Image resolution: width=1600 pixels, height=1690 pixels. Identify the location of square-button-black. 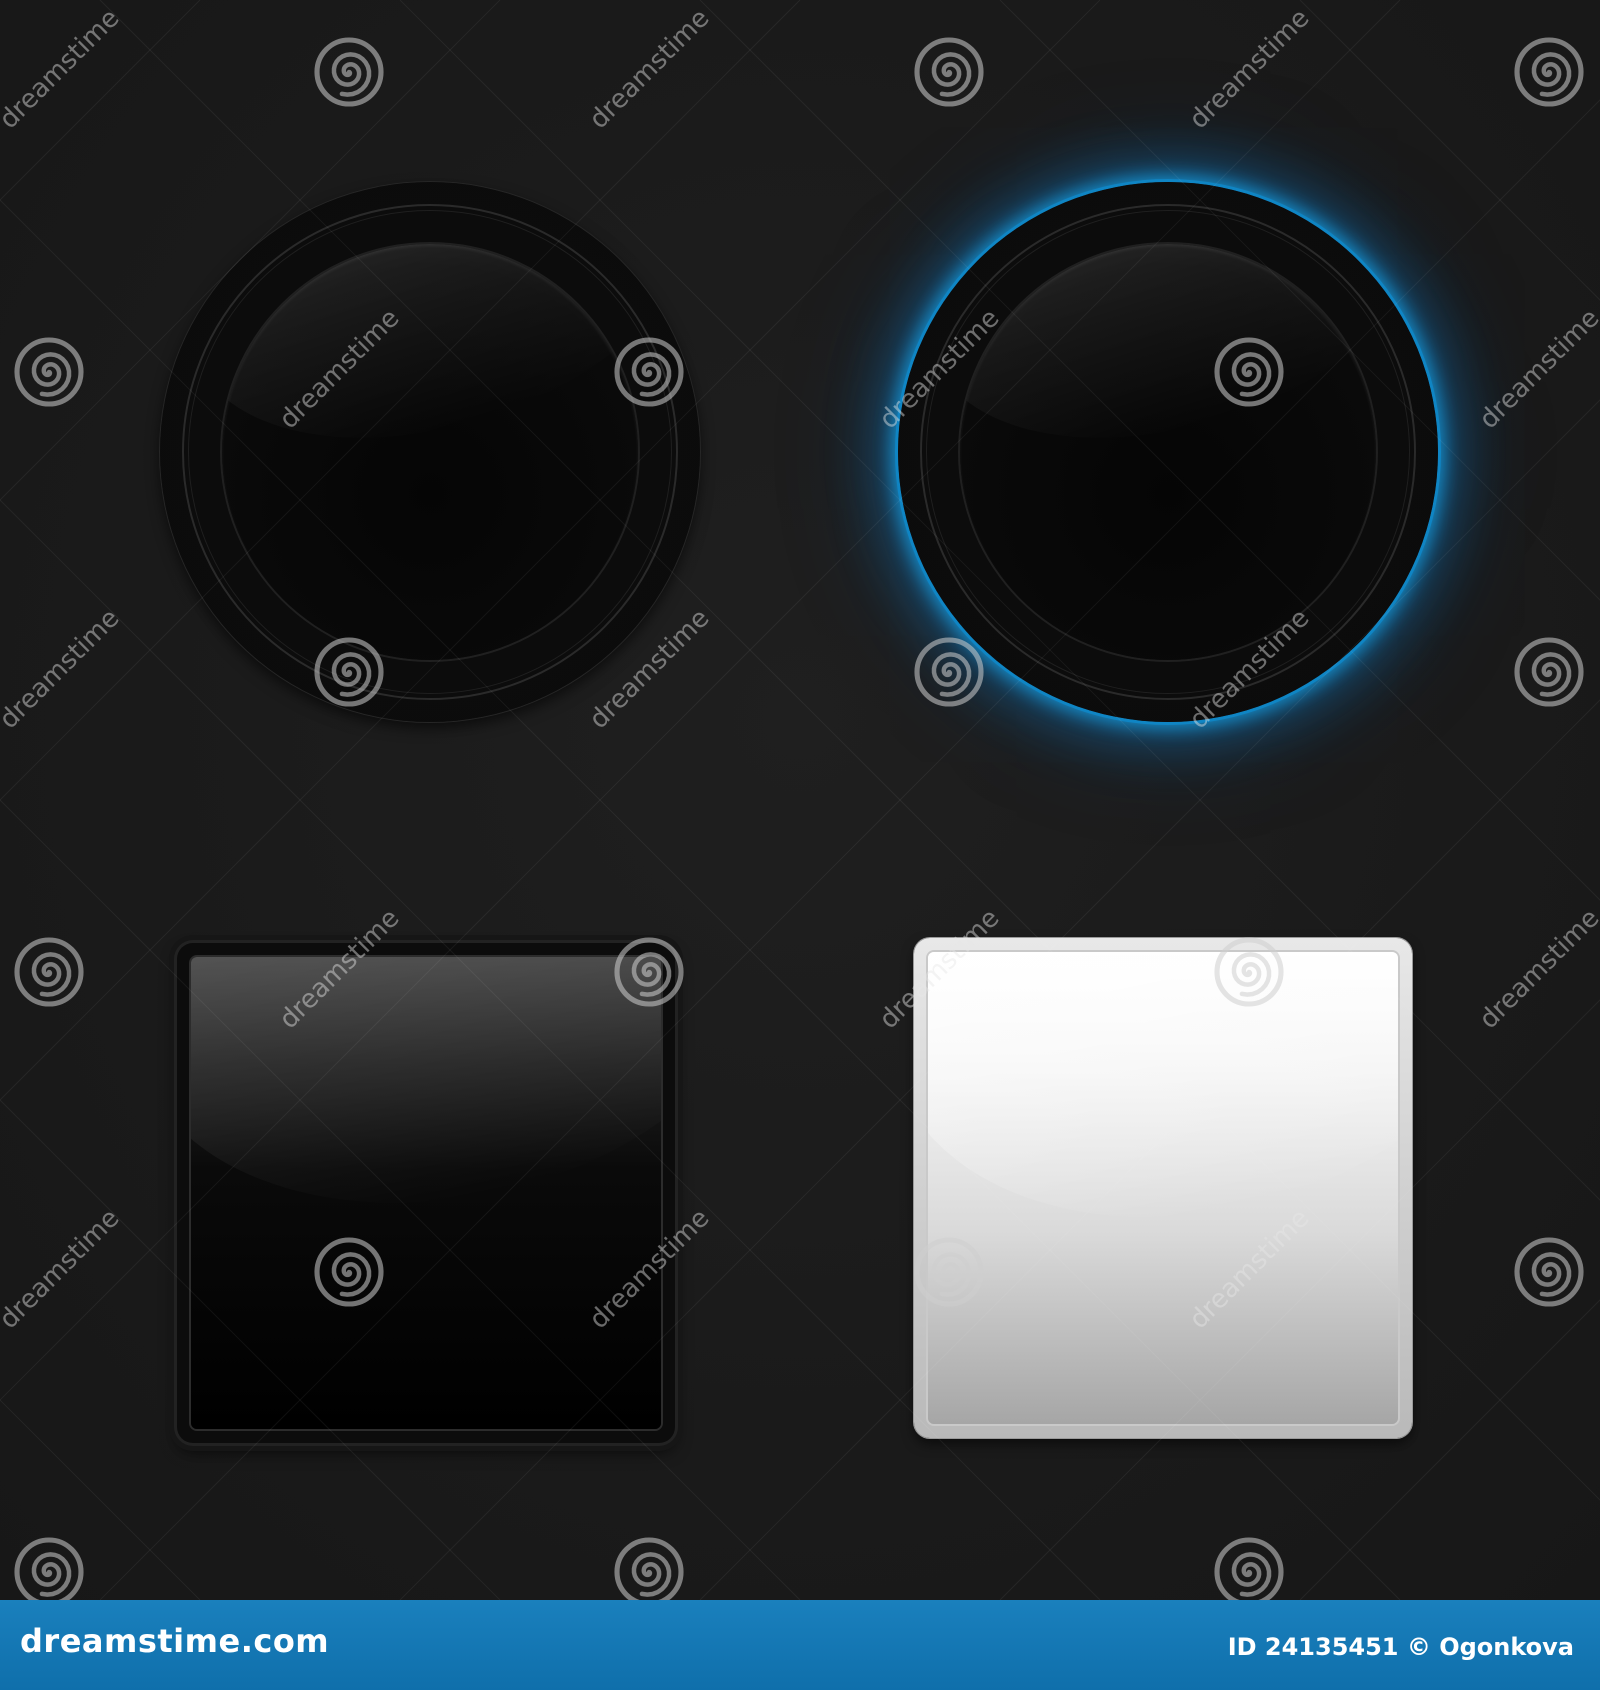
(426, 1193).